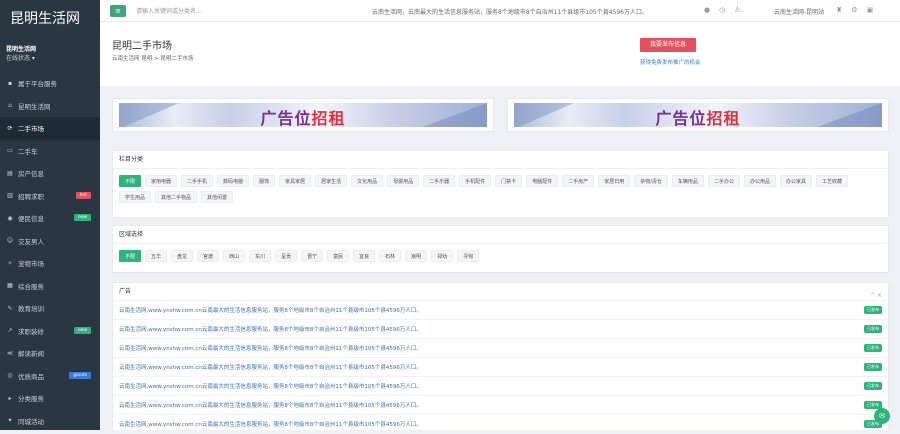 Image resolution: width=900 pixels, height=434 pixels. What do you see at coordinates (882, 416) in the screenshot?
I see `chat-float-icon: ✉` at bounding box center [882, 416].